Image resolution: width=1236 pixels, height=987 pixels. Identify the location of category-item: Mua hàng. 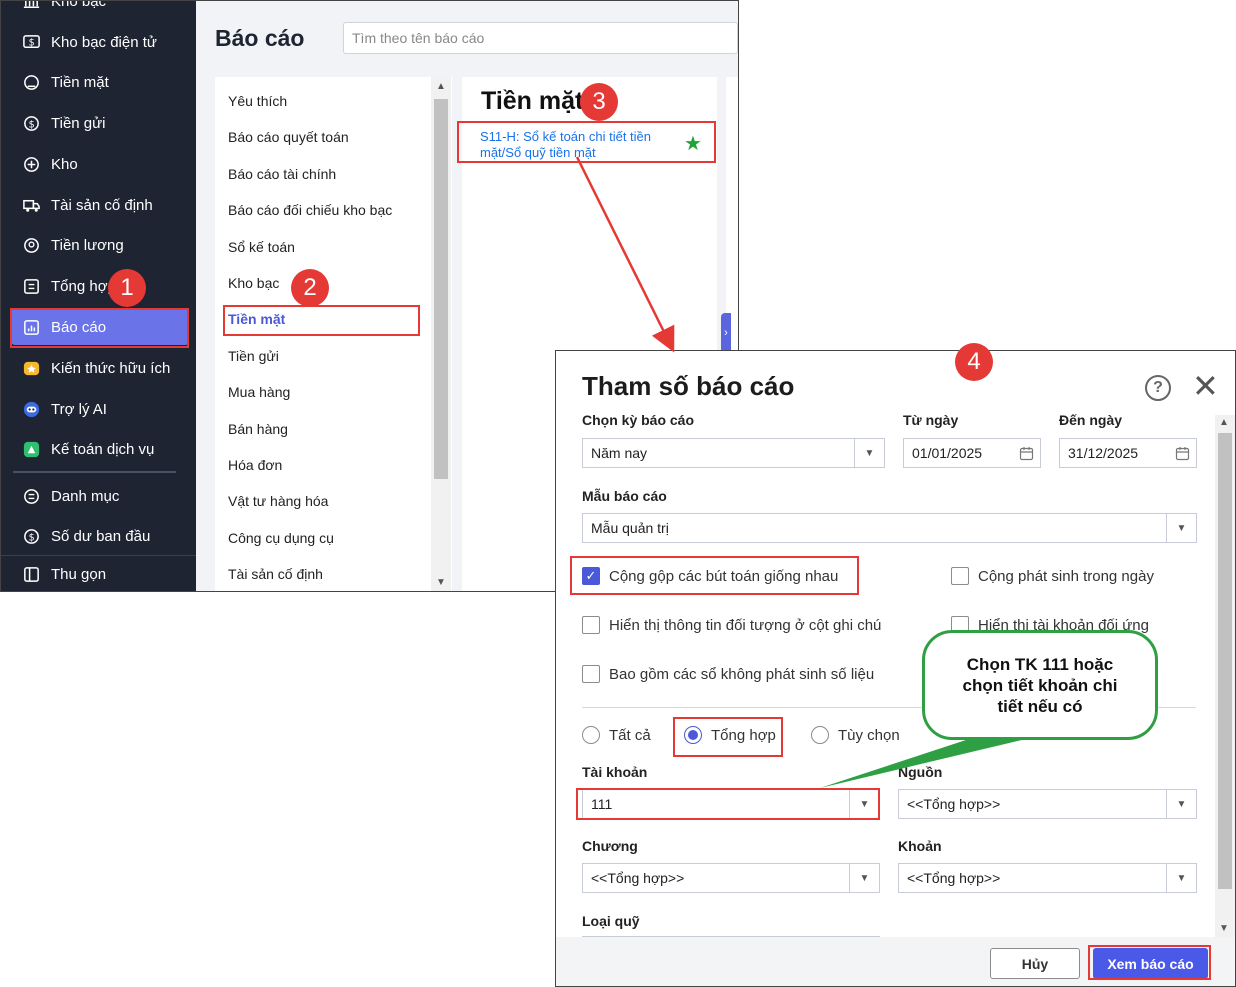
(259, 392).